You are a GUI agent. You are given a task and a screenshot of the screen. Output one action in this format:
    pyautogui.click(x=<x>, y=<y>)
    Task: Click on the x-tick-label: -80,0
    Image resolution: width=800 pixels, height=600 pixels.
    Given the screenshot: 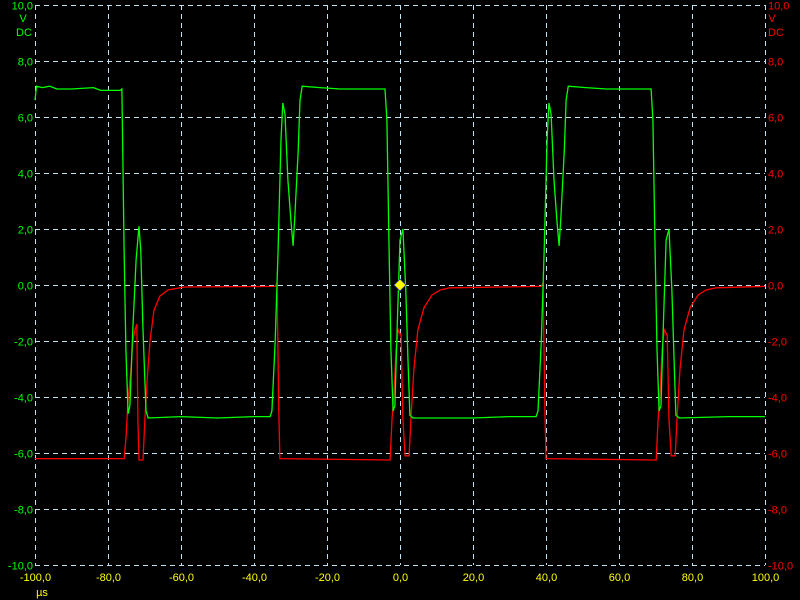 What is the action you would take?
    pyautogui.click(x=108, y=578)
    